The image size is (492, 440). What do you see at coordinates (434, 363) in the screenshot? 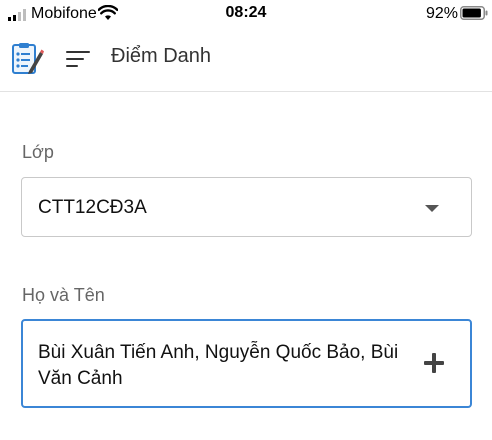
I see `plus-icon` at bounding box center [434, 363].